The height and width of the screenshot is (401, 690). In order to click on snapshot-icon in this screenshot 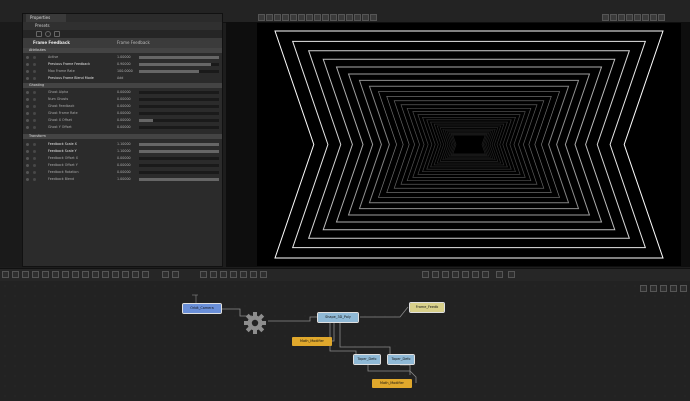, I will do `click(637, 17)`.